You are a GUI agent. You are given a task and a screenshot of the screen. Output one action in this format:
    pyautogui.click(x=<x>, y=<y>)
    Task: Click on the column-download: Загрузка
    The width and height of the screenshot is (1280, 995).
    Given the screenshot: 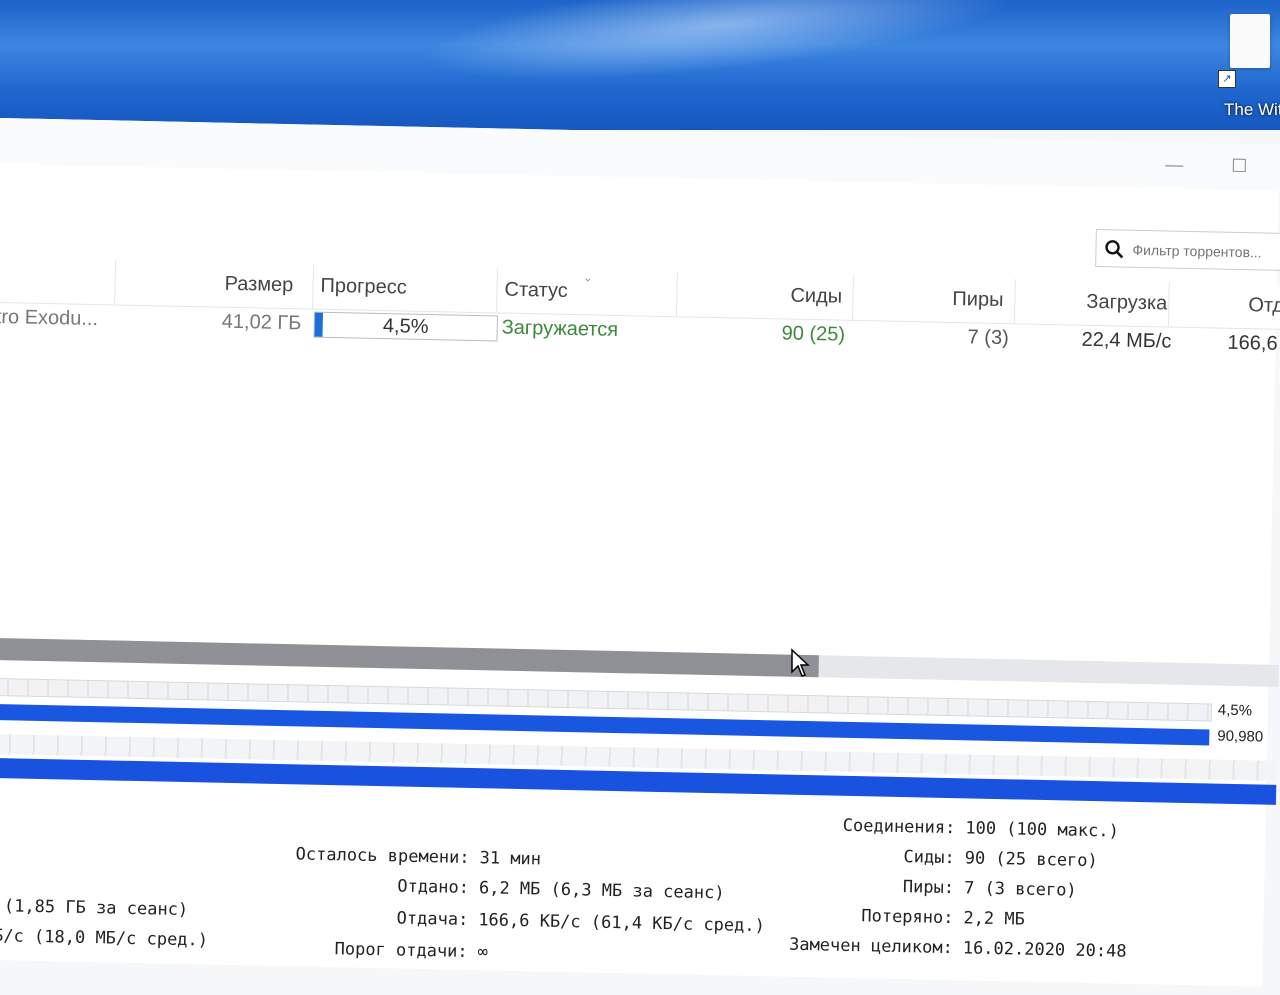 What is the action you would take?
    pyautogui.click(x=1126, y=303)
    